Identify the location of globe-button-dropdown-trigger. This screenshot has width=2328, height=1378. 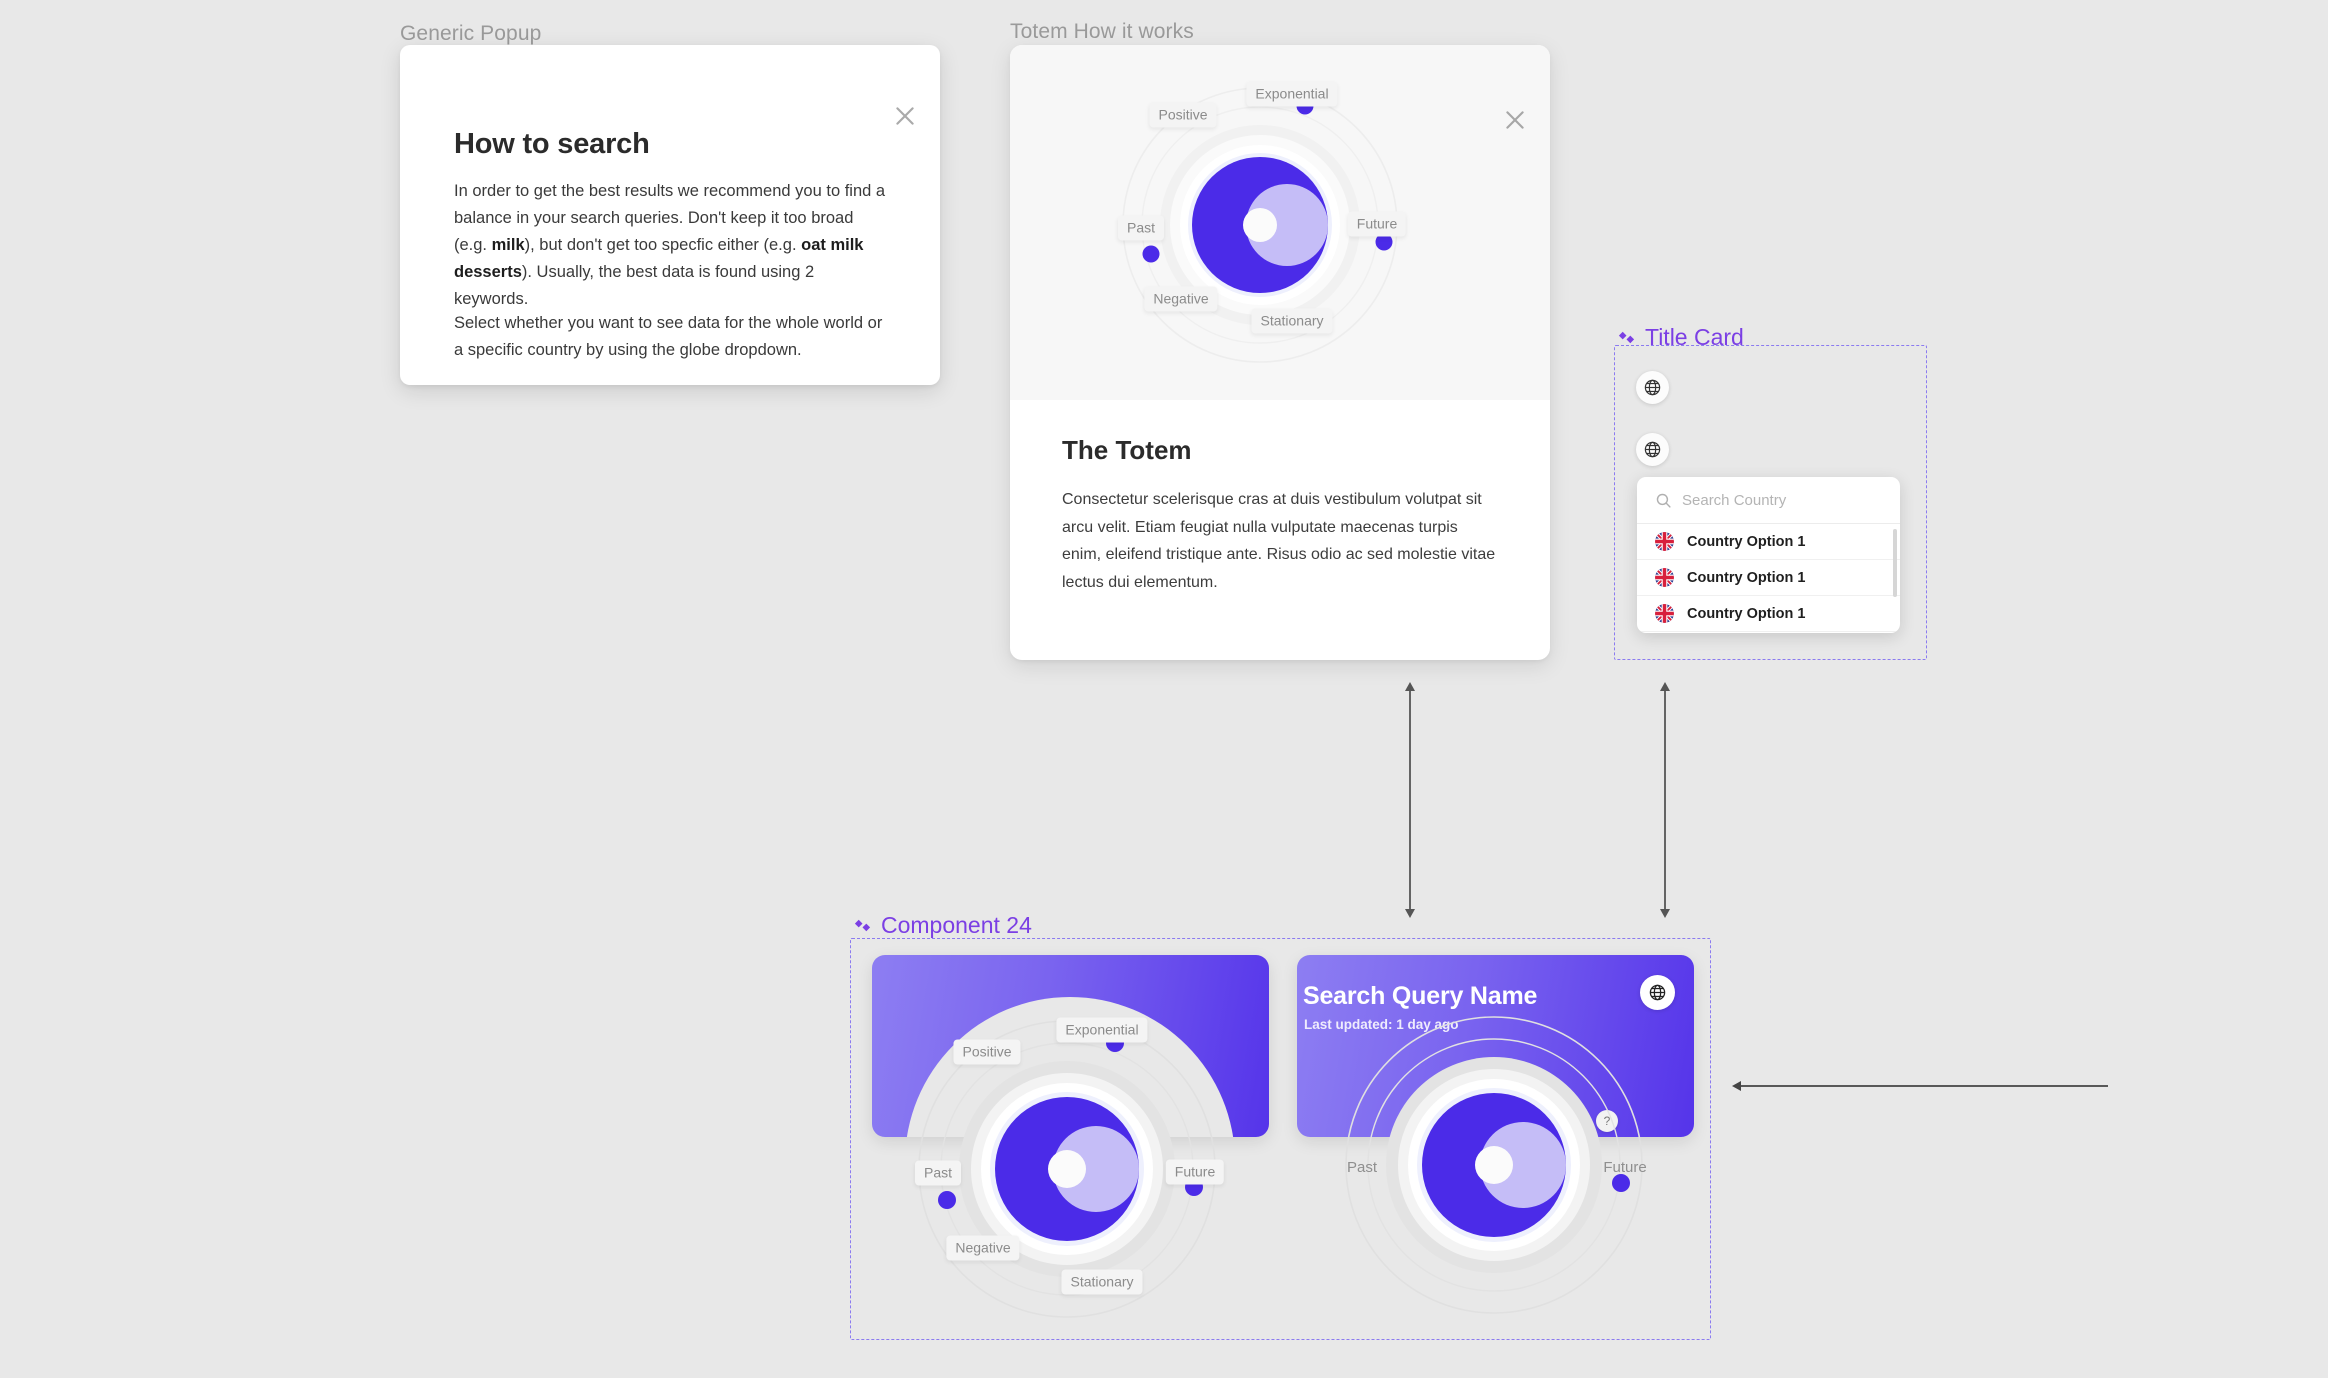
(1652, 449).